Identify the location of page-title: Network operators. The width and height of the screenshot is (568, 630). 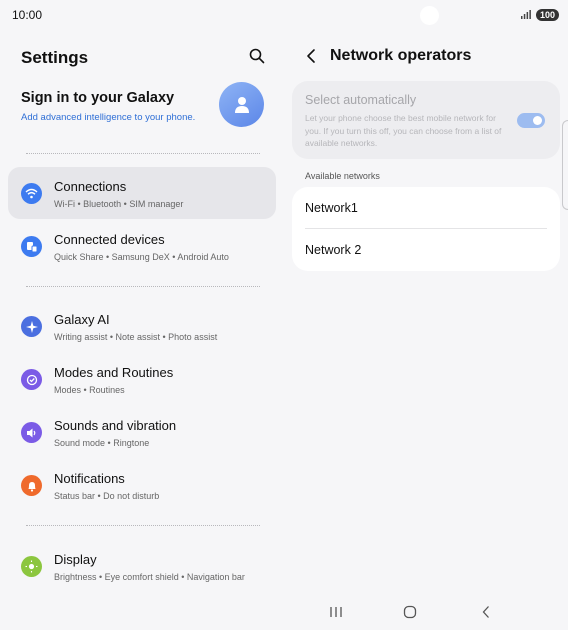
(401, 55).